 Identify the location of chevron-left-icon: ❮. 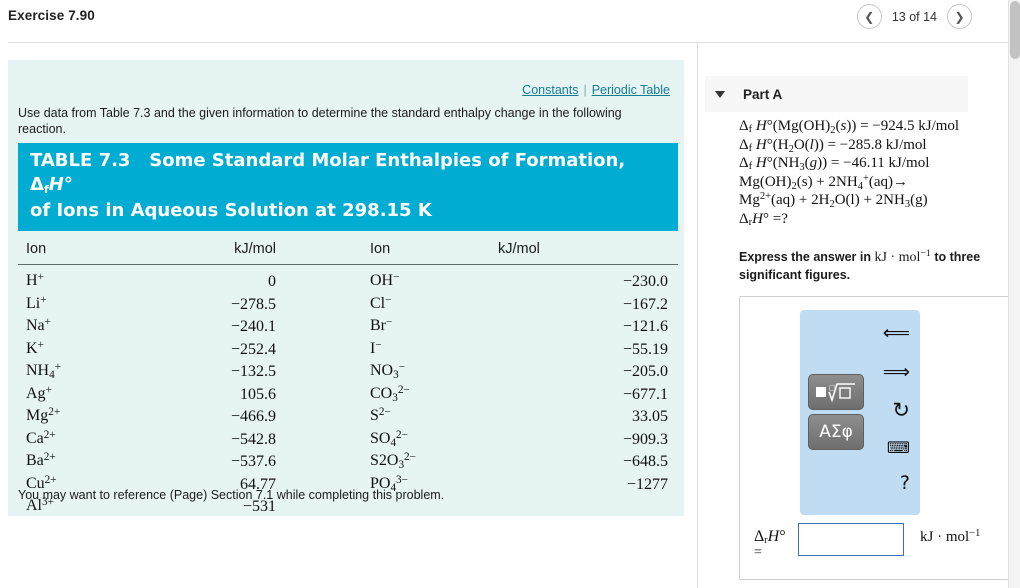
(869, 16).